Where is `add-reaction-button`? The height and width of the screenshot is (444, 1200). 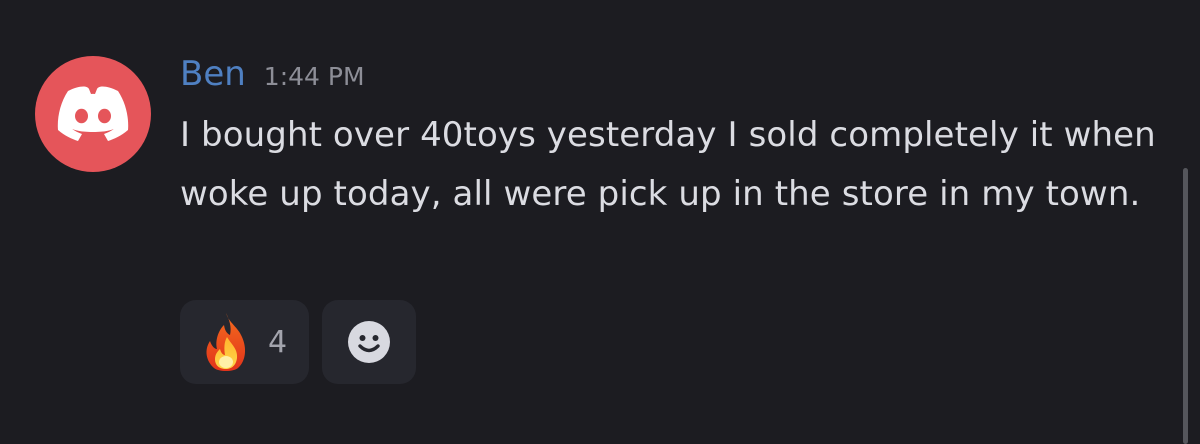
add-reaction-button is located at coordinates (369, 342).